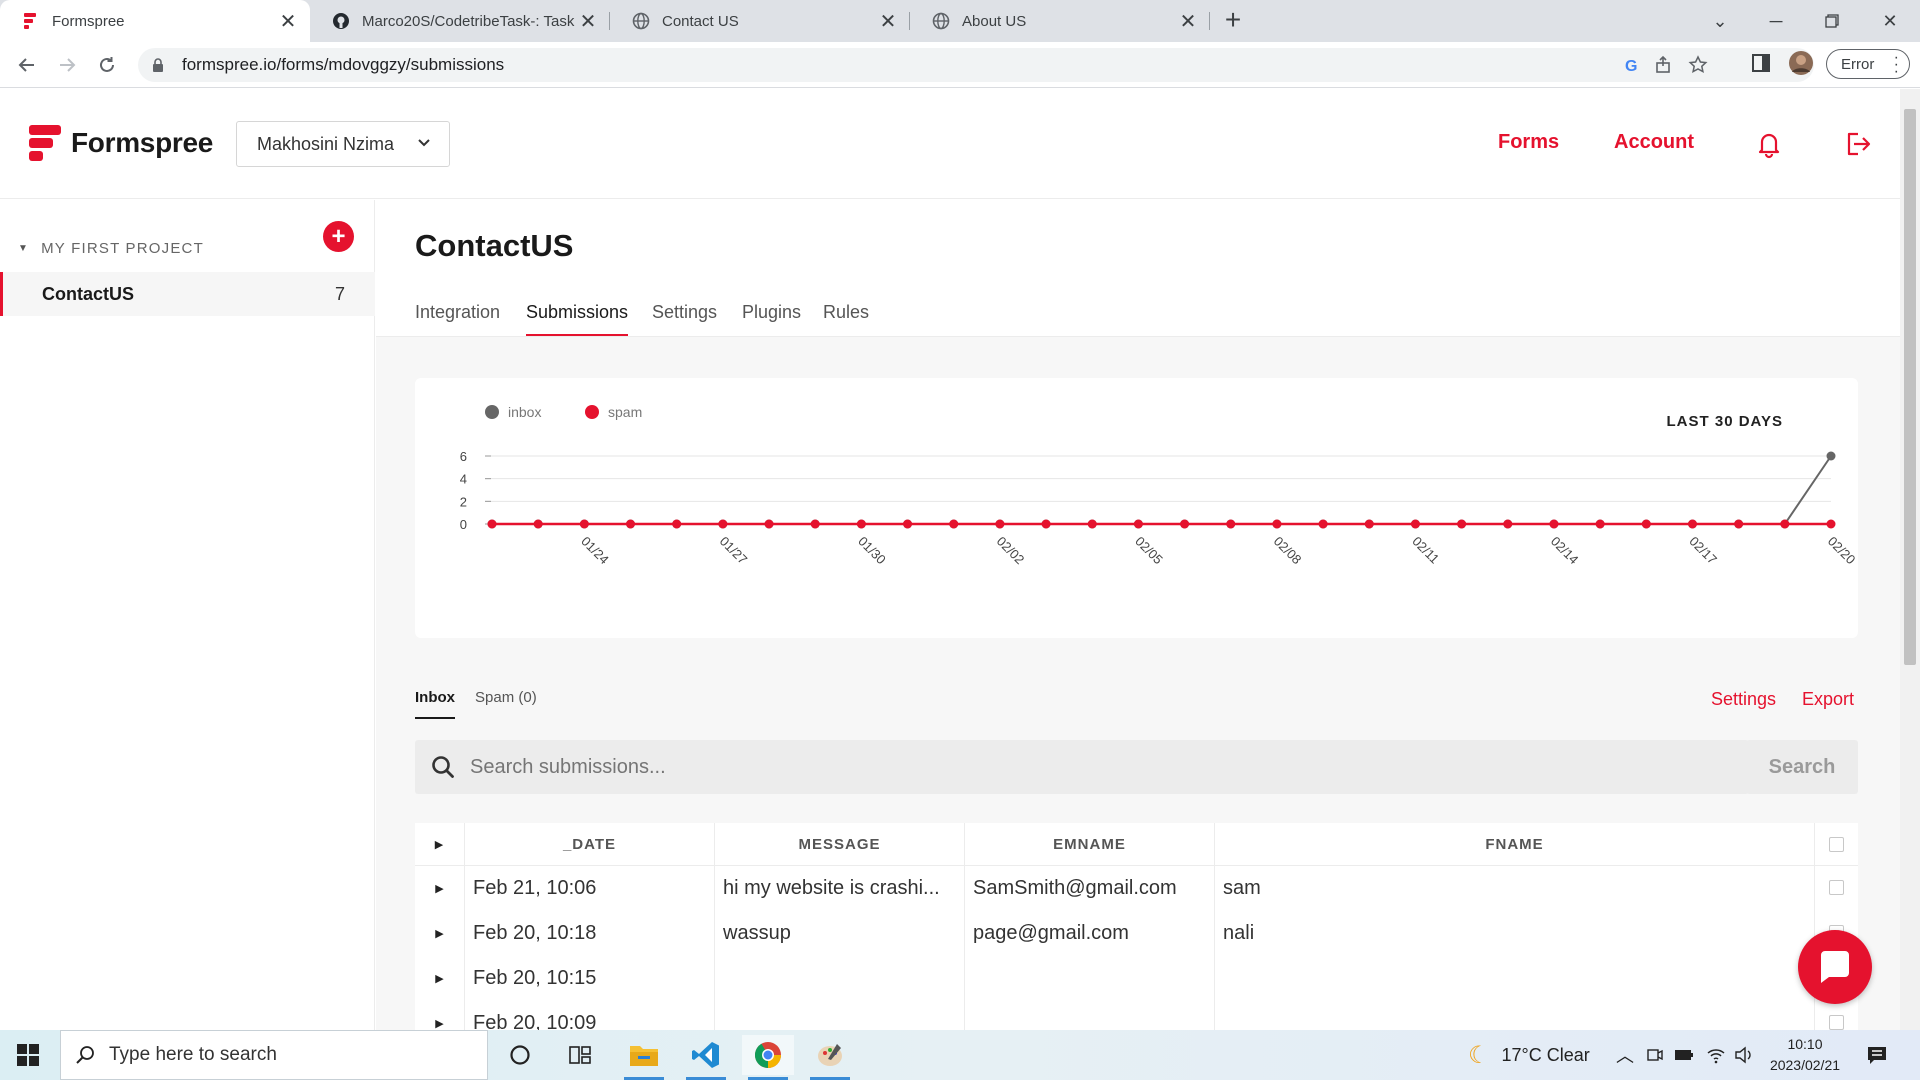 The height and width of the screenshot is (1080, 1920). What do you see at coordinates (1528, 142) in the screenshot?
I see `nav-forms-link: Forms` at bounding box center [1528, 142].